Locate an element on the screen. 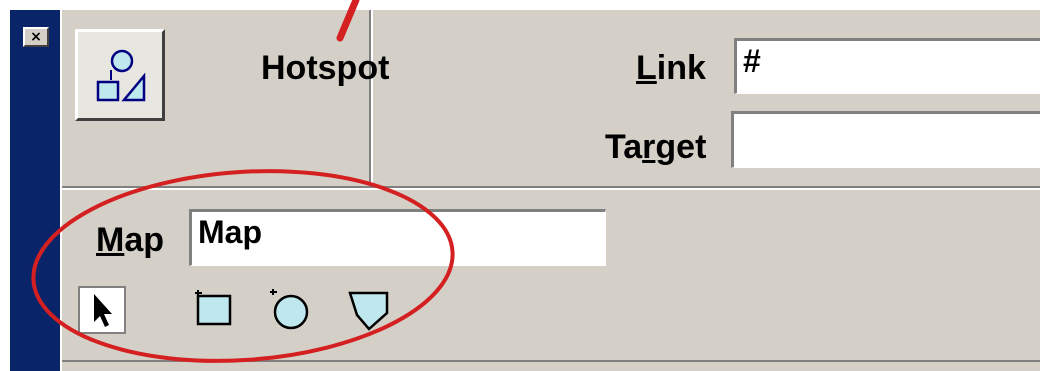 The width and height of the screenshot is (1040, 371). polygon-hotspot-icon is located at coordinates (368, 311).